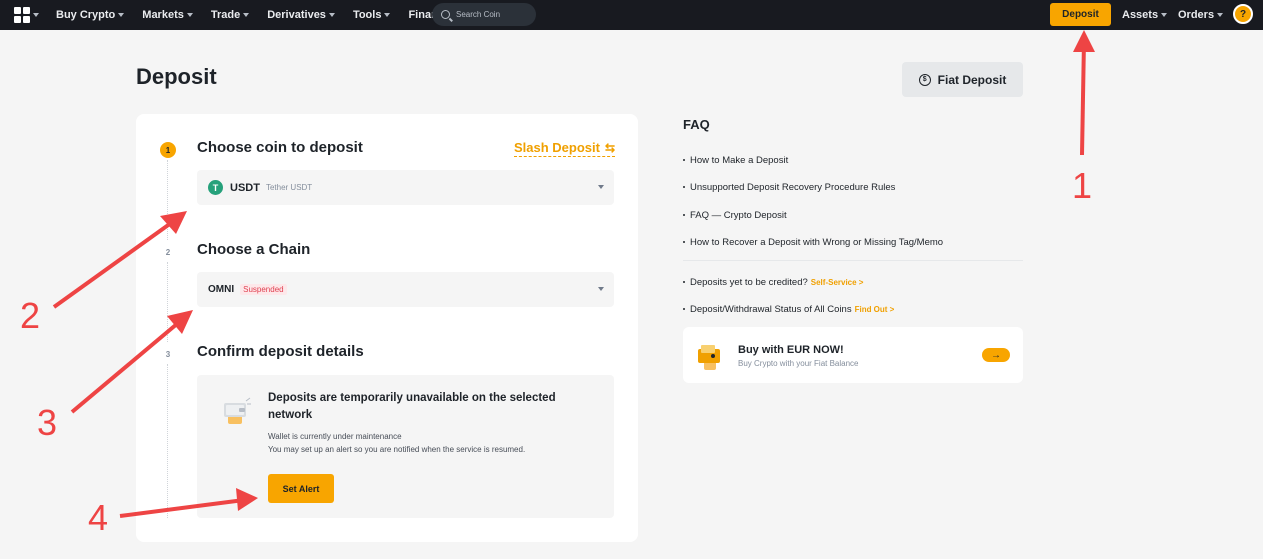 Image resolution: width=1263 pixels, height=559 pixels. Describe the element at coordinates (875, 309) in the screenshot. I see `find-out-link: Find Out >` at that location.